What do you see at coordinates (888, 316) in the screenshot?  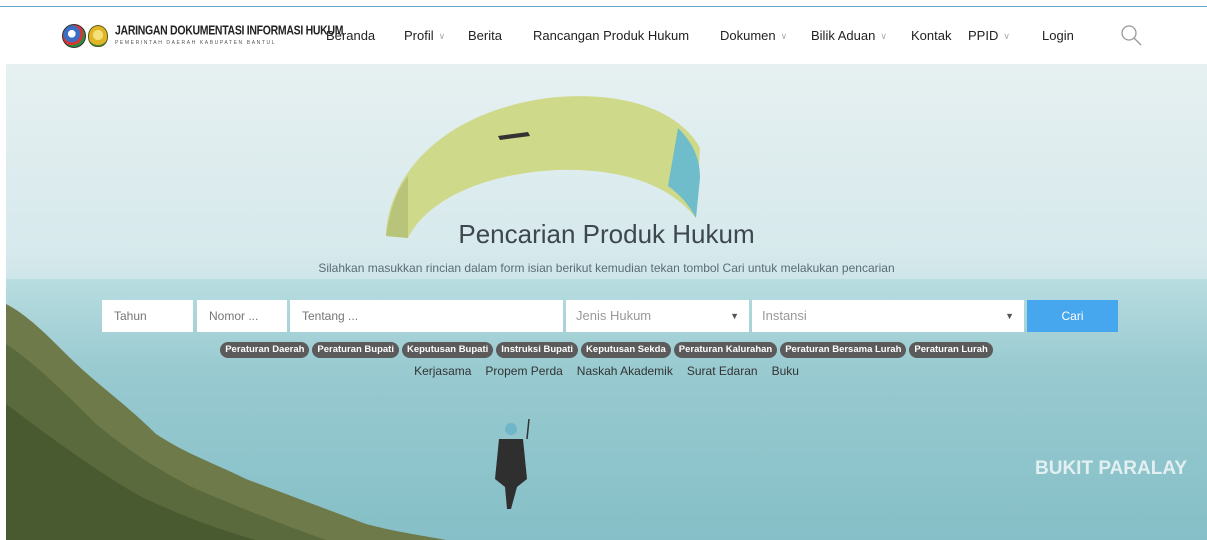 I see `instansi-select: Instansi ▼` at bounding box center [888, 316].